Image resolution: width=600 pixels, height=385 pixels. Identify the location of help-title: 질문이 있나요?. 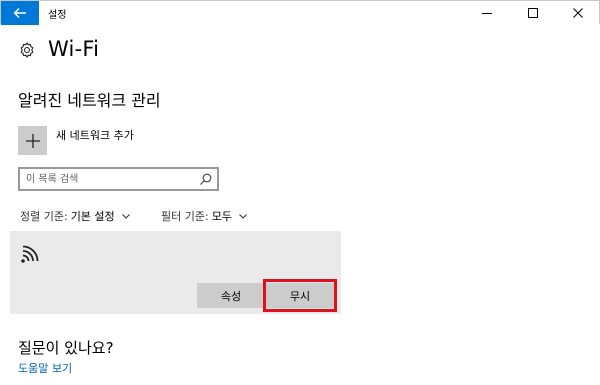
(66, 348).